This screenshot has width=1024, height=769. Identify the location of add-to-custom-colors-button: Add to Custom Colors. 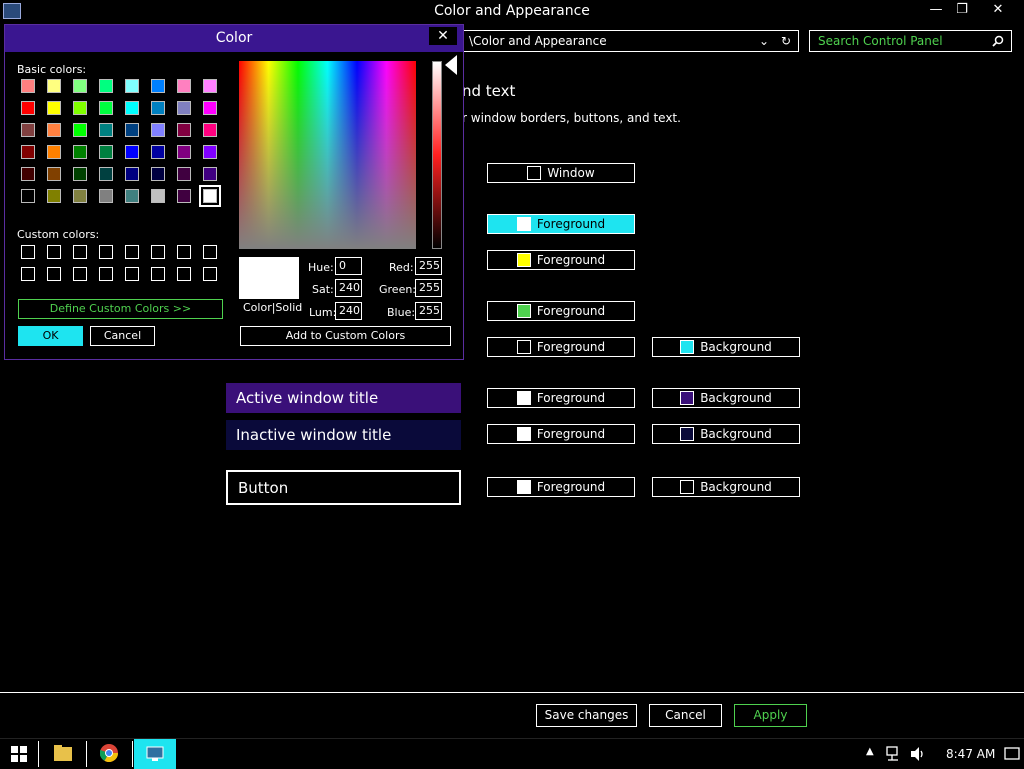
(345, 336).